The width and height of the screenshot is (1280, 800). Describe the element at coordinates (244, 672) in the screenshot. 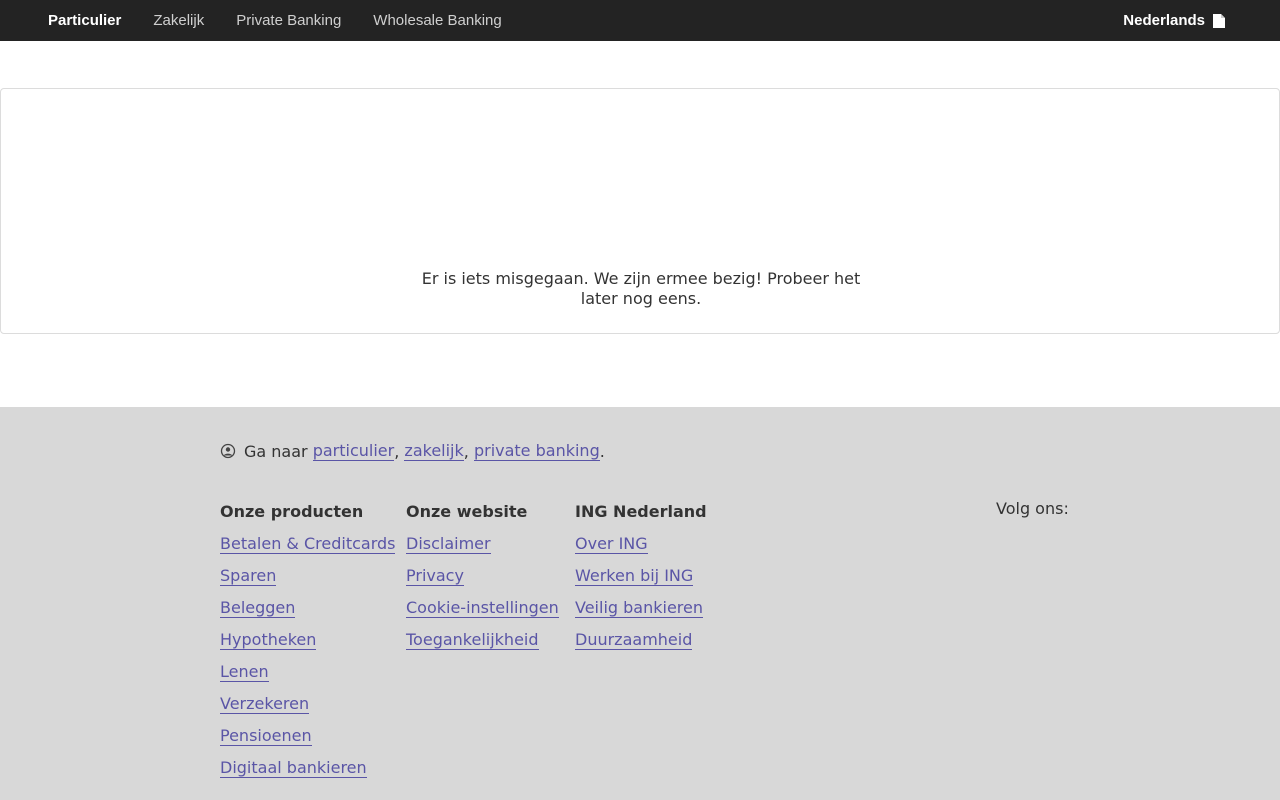

I see `footer-link: Lenen` at that location.